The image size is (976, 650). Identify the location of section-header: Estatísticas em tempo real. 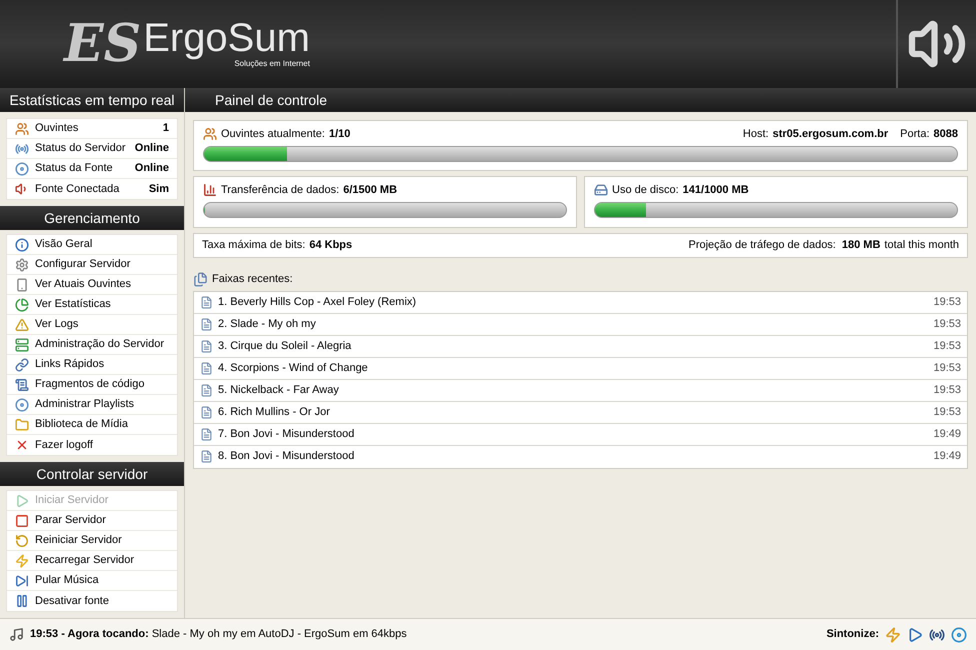
(92, 100).